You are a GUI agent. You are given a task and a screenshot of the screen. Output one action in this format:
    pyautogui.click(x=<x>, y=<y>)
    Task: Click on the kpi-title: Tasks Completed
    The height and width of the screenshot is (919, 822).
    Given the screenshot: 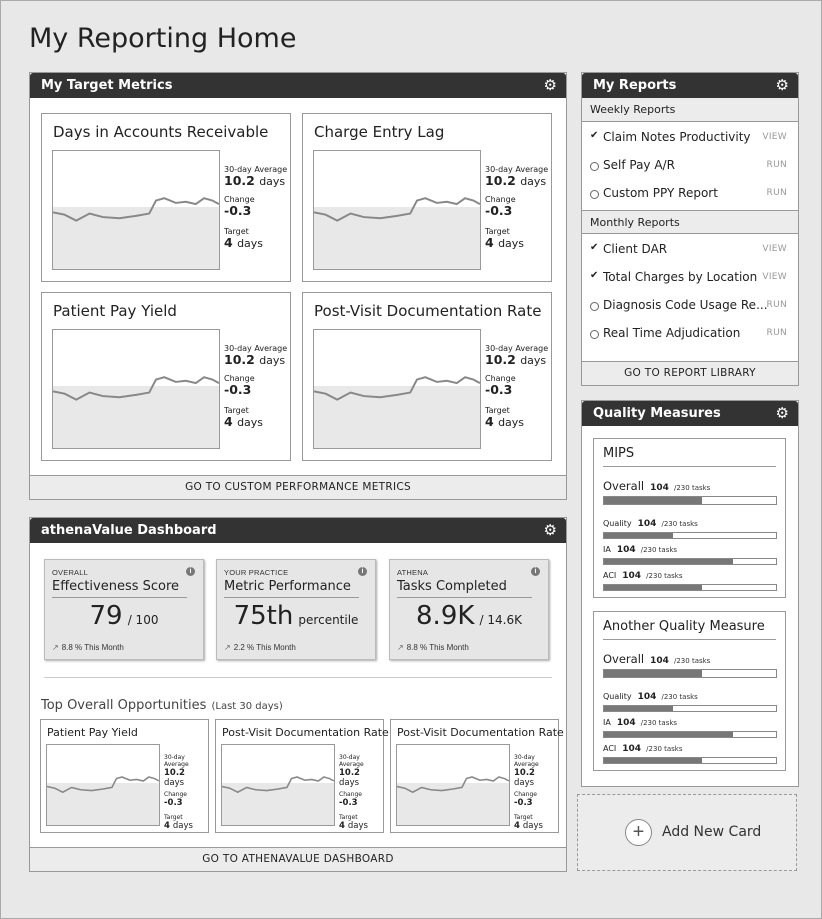 What is the action you would take?
    pyautogui.click(x=452, y=586)
    